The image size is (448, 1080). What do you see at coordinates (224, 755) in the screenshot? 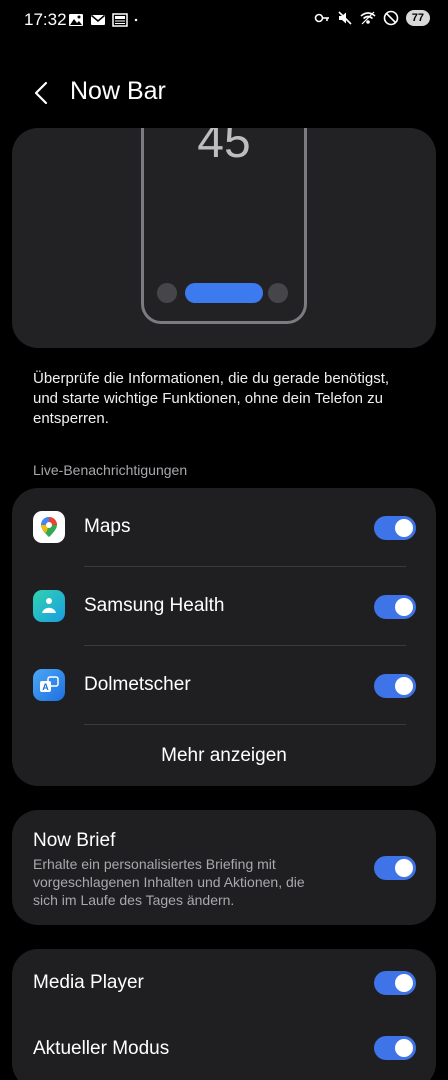
I see `show-more-button: Mehr anzeigen` at bounding box center [224, 755].